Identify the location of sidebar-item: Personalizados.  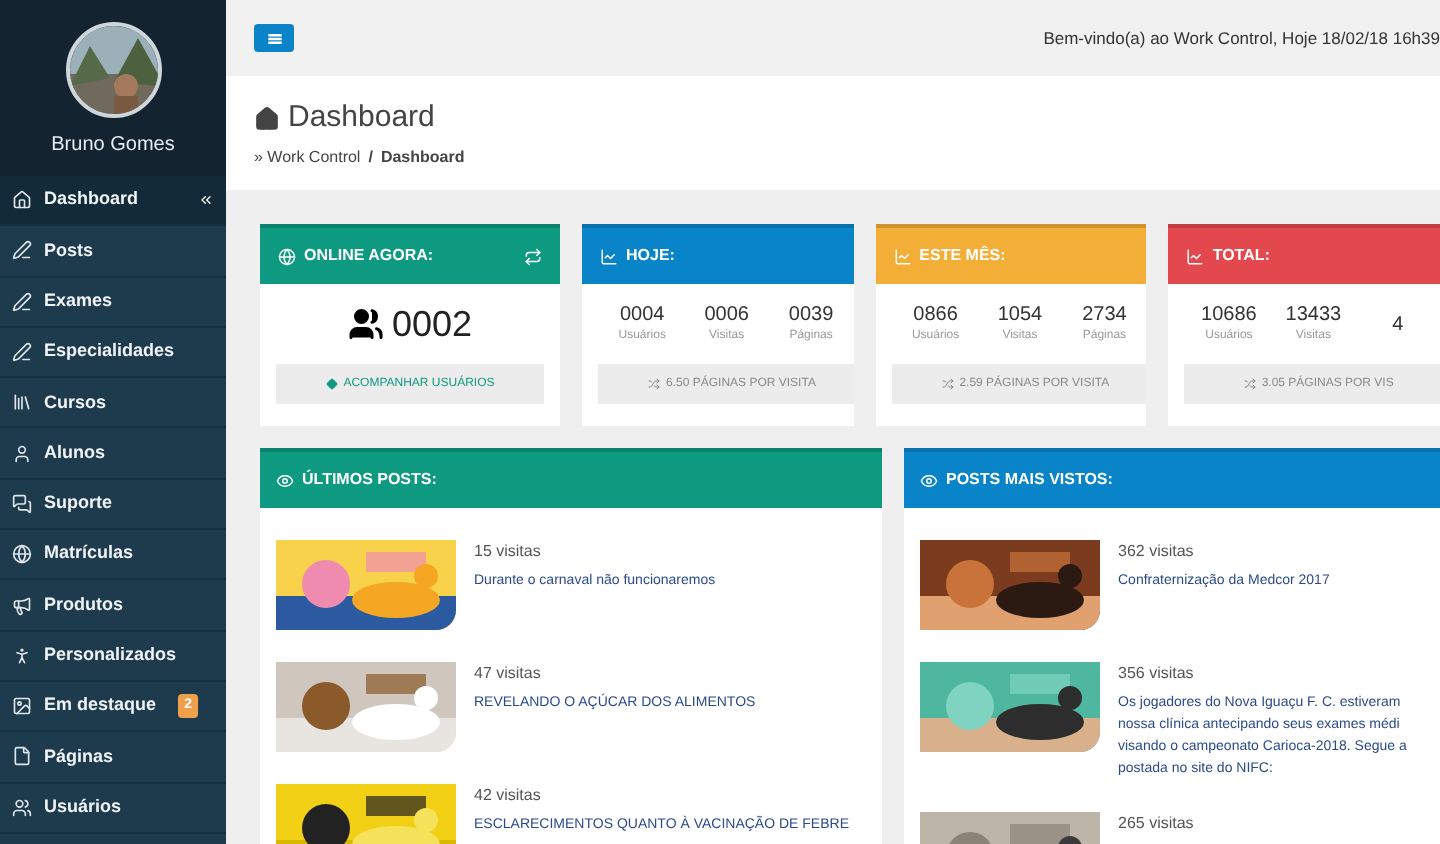
(113, 656).